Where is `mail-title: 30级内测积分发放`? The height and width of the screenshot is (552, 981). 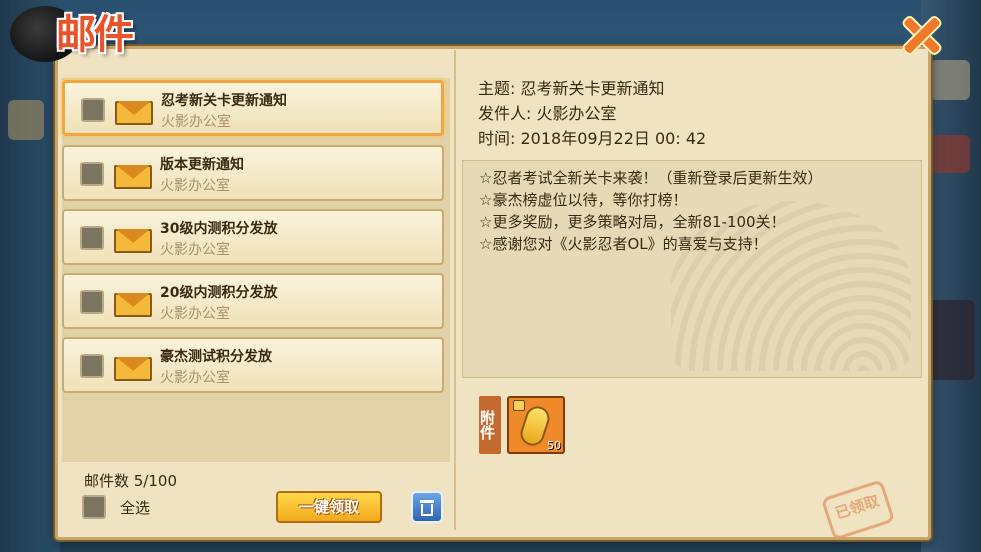 mail-title: 30级内测积分发放 is located at coordinates (219, 229).